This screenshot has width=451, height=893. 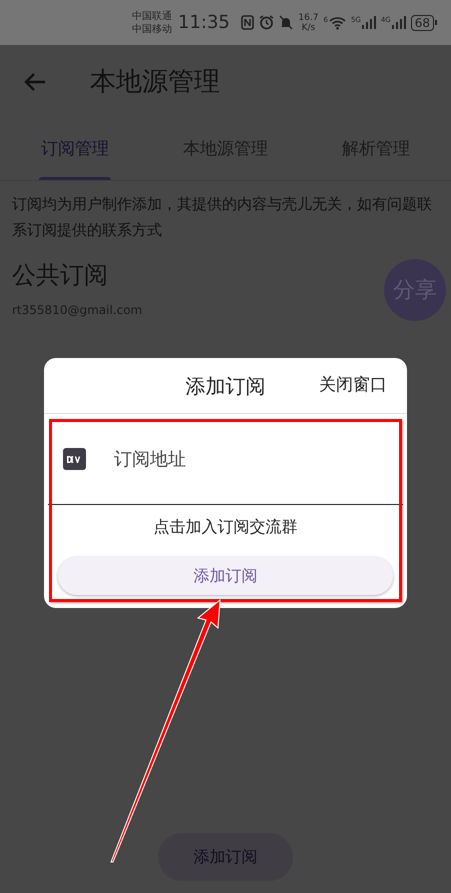 What do you see at coordinates (286, 22) in the screenshot?
I see `bell-muted-icon` at bounding box center [286, 22].